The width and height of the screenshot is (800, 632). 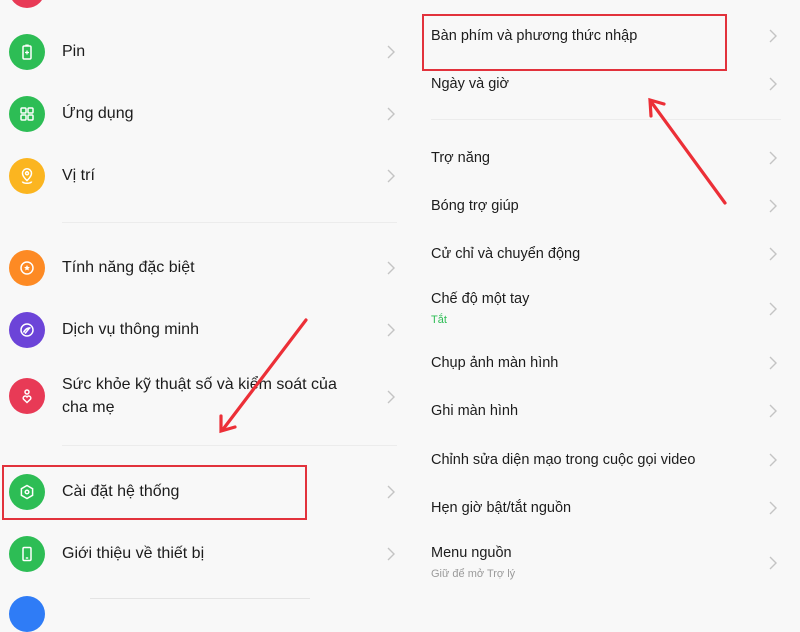 What do you see at coordinates (27, 52) in the screenshot?
I see `battery-icon` at bounding box center [27, 52].